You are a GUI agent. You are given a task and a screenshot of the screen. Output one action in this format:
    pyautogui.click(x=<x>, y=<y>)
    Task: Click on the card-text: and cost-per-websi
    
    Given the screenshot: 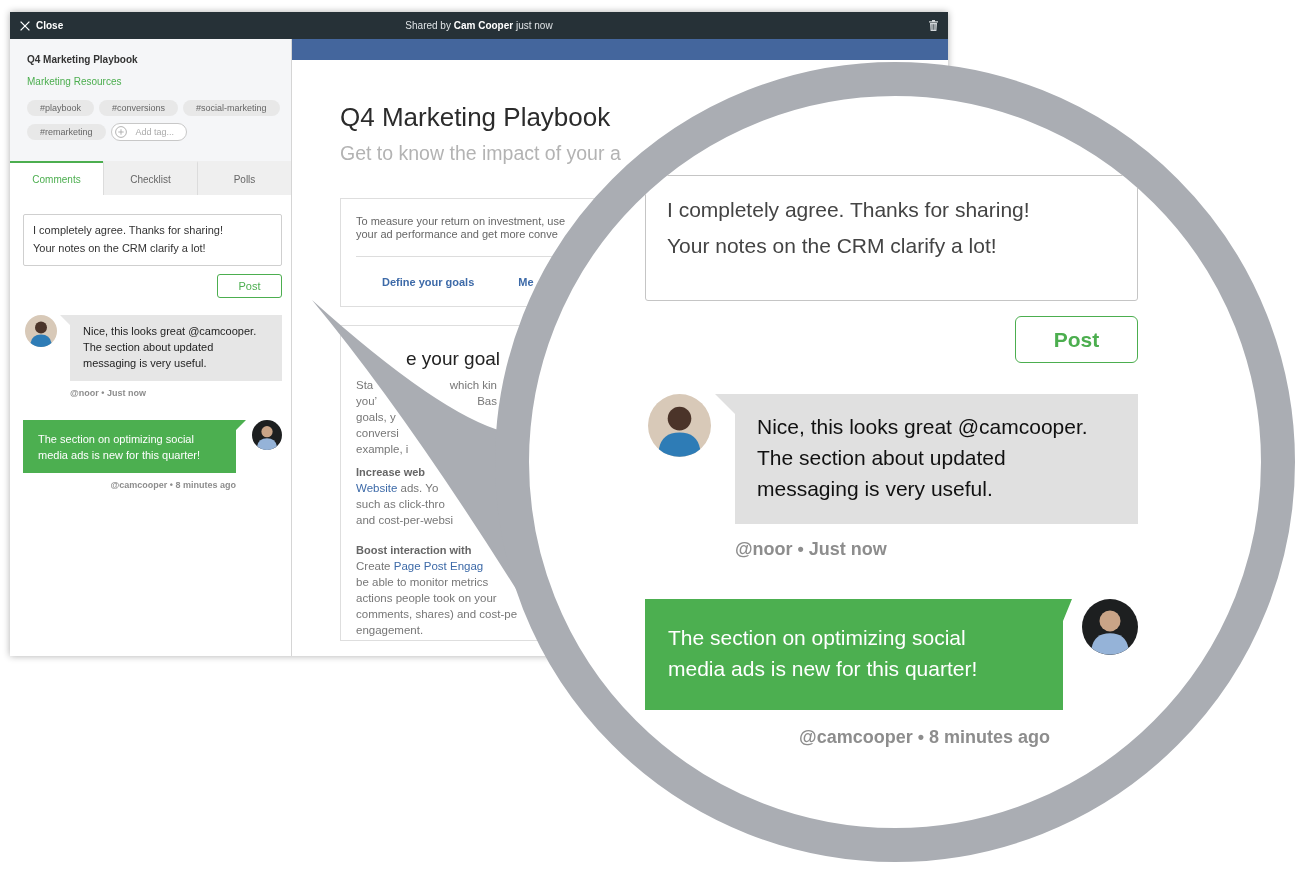 What is the action you would take?
    pyautogui.click(x=405, y=520)
    